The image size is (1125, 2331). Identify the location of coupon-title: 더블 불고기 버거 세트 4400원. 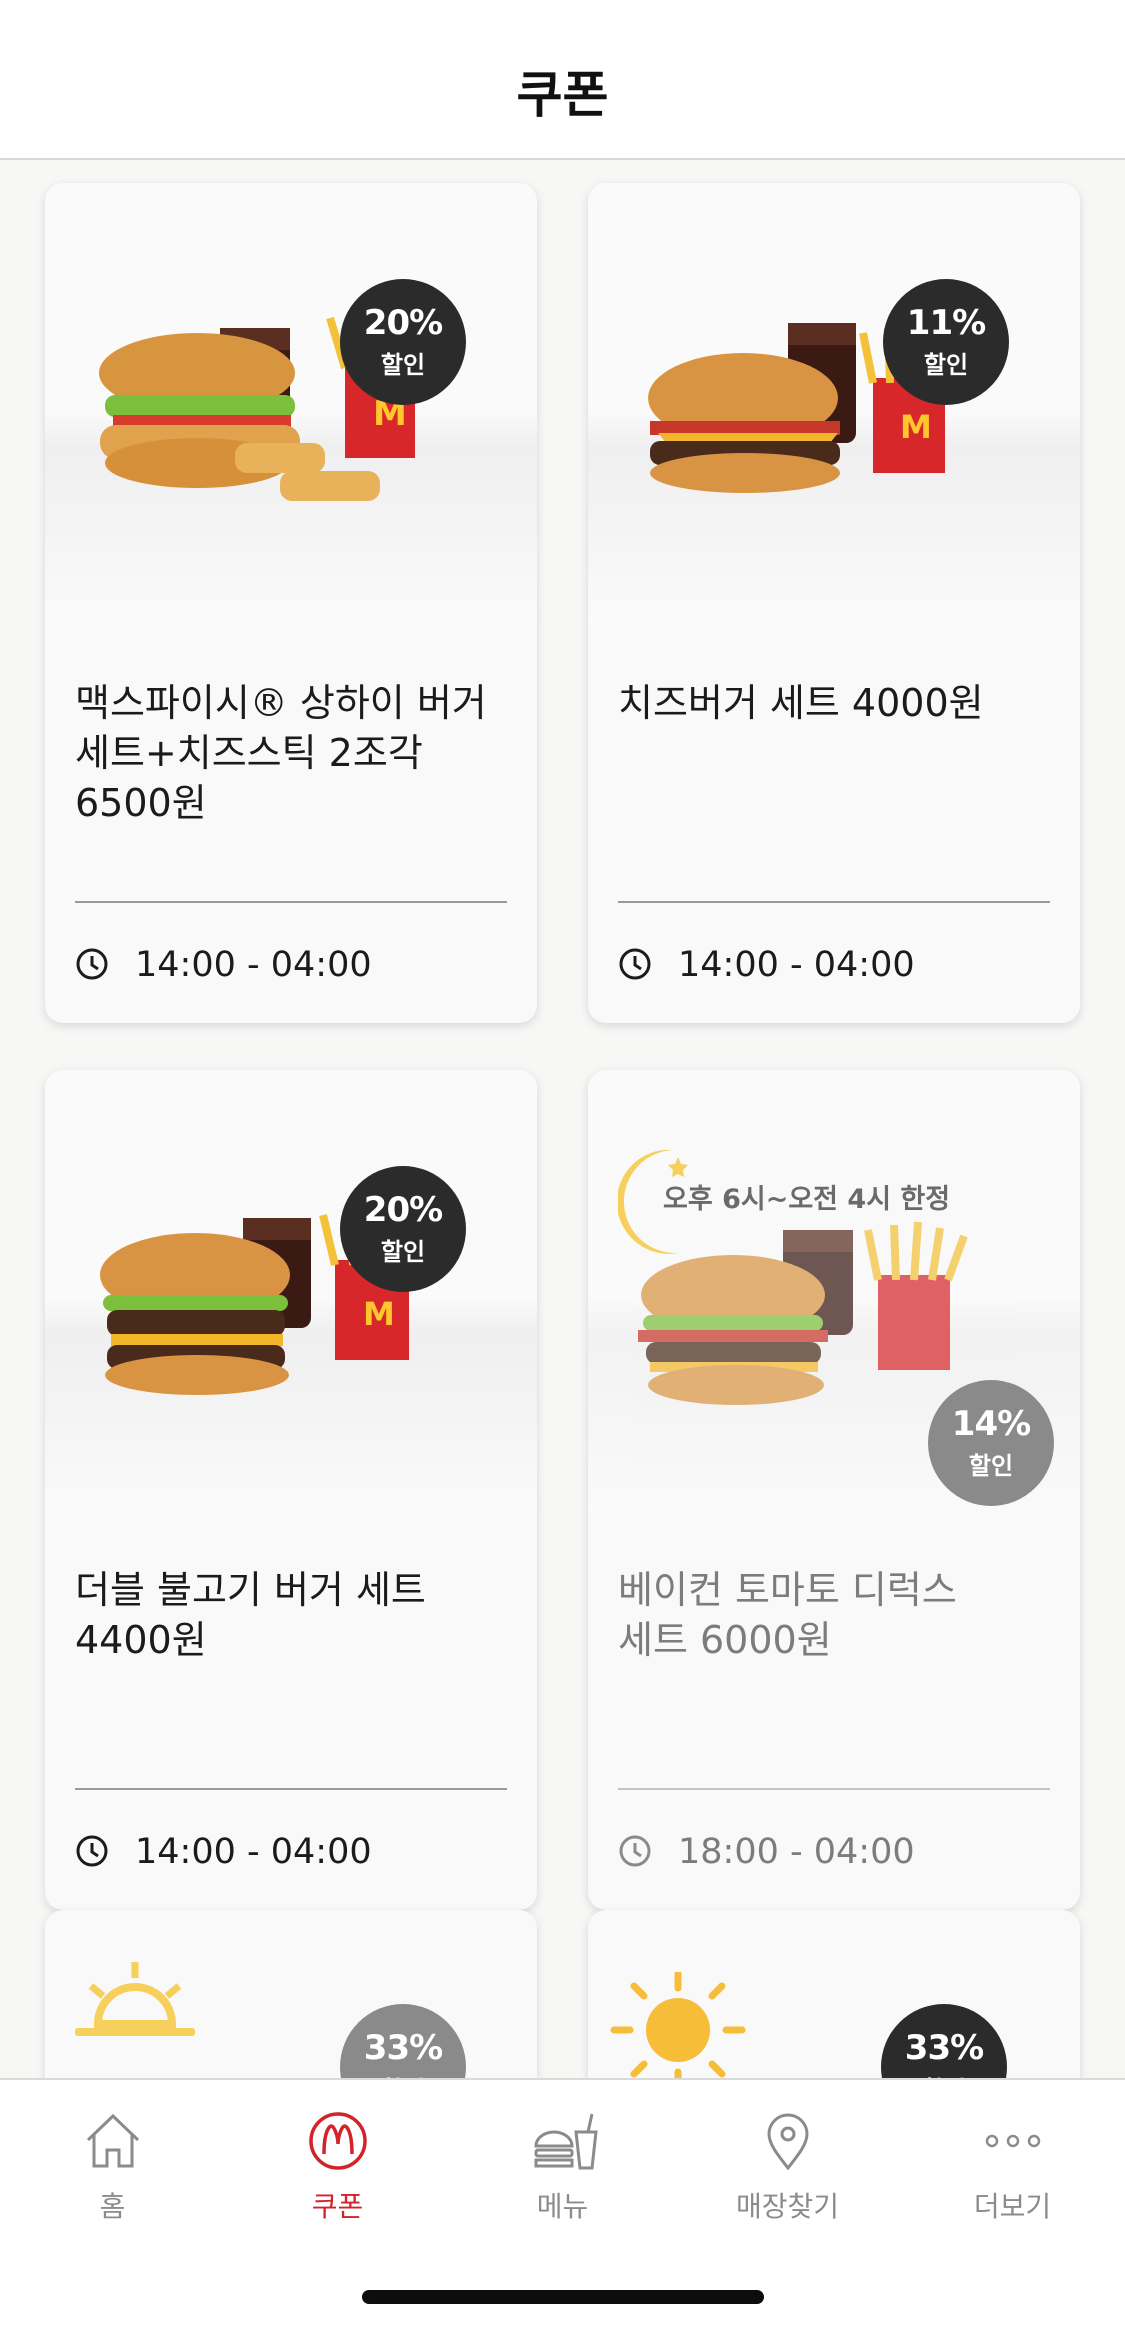
(250, 1615).